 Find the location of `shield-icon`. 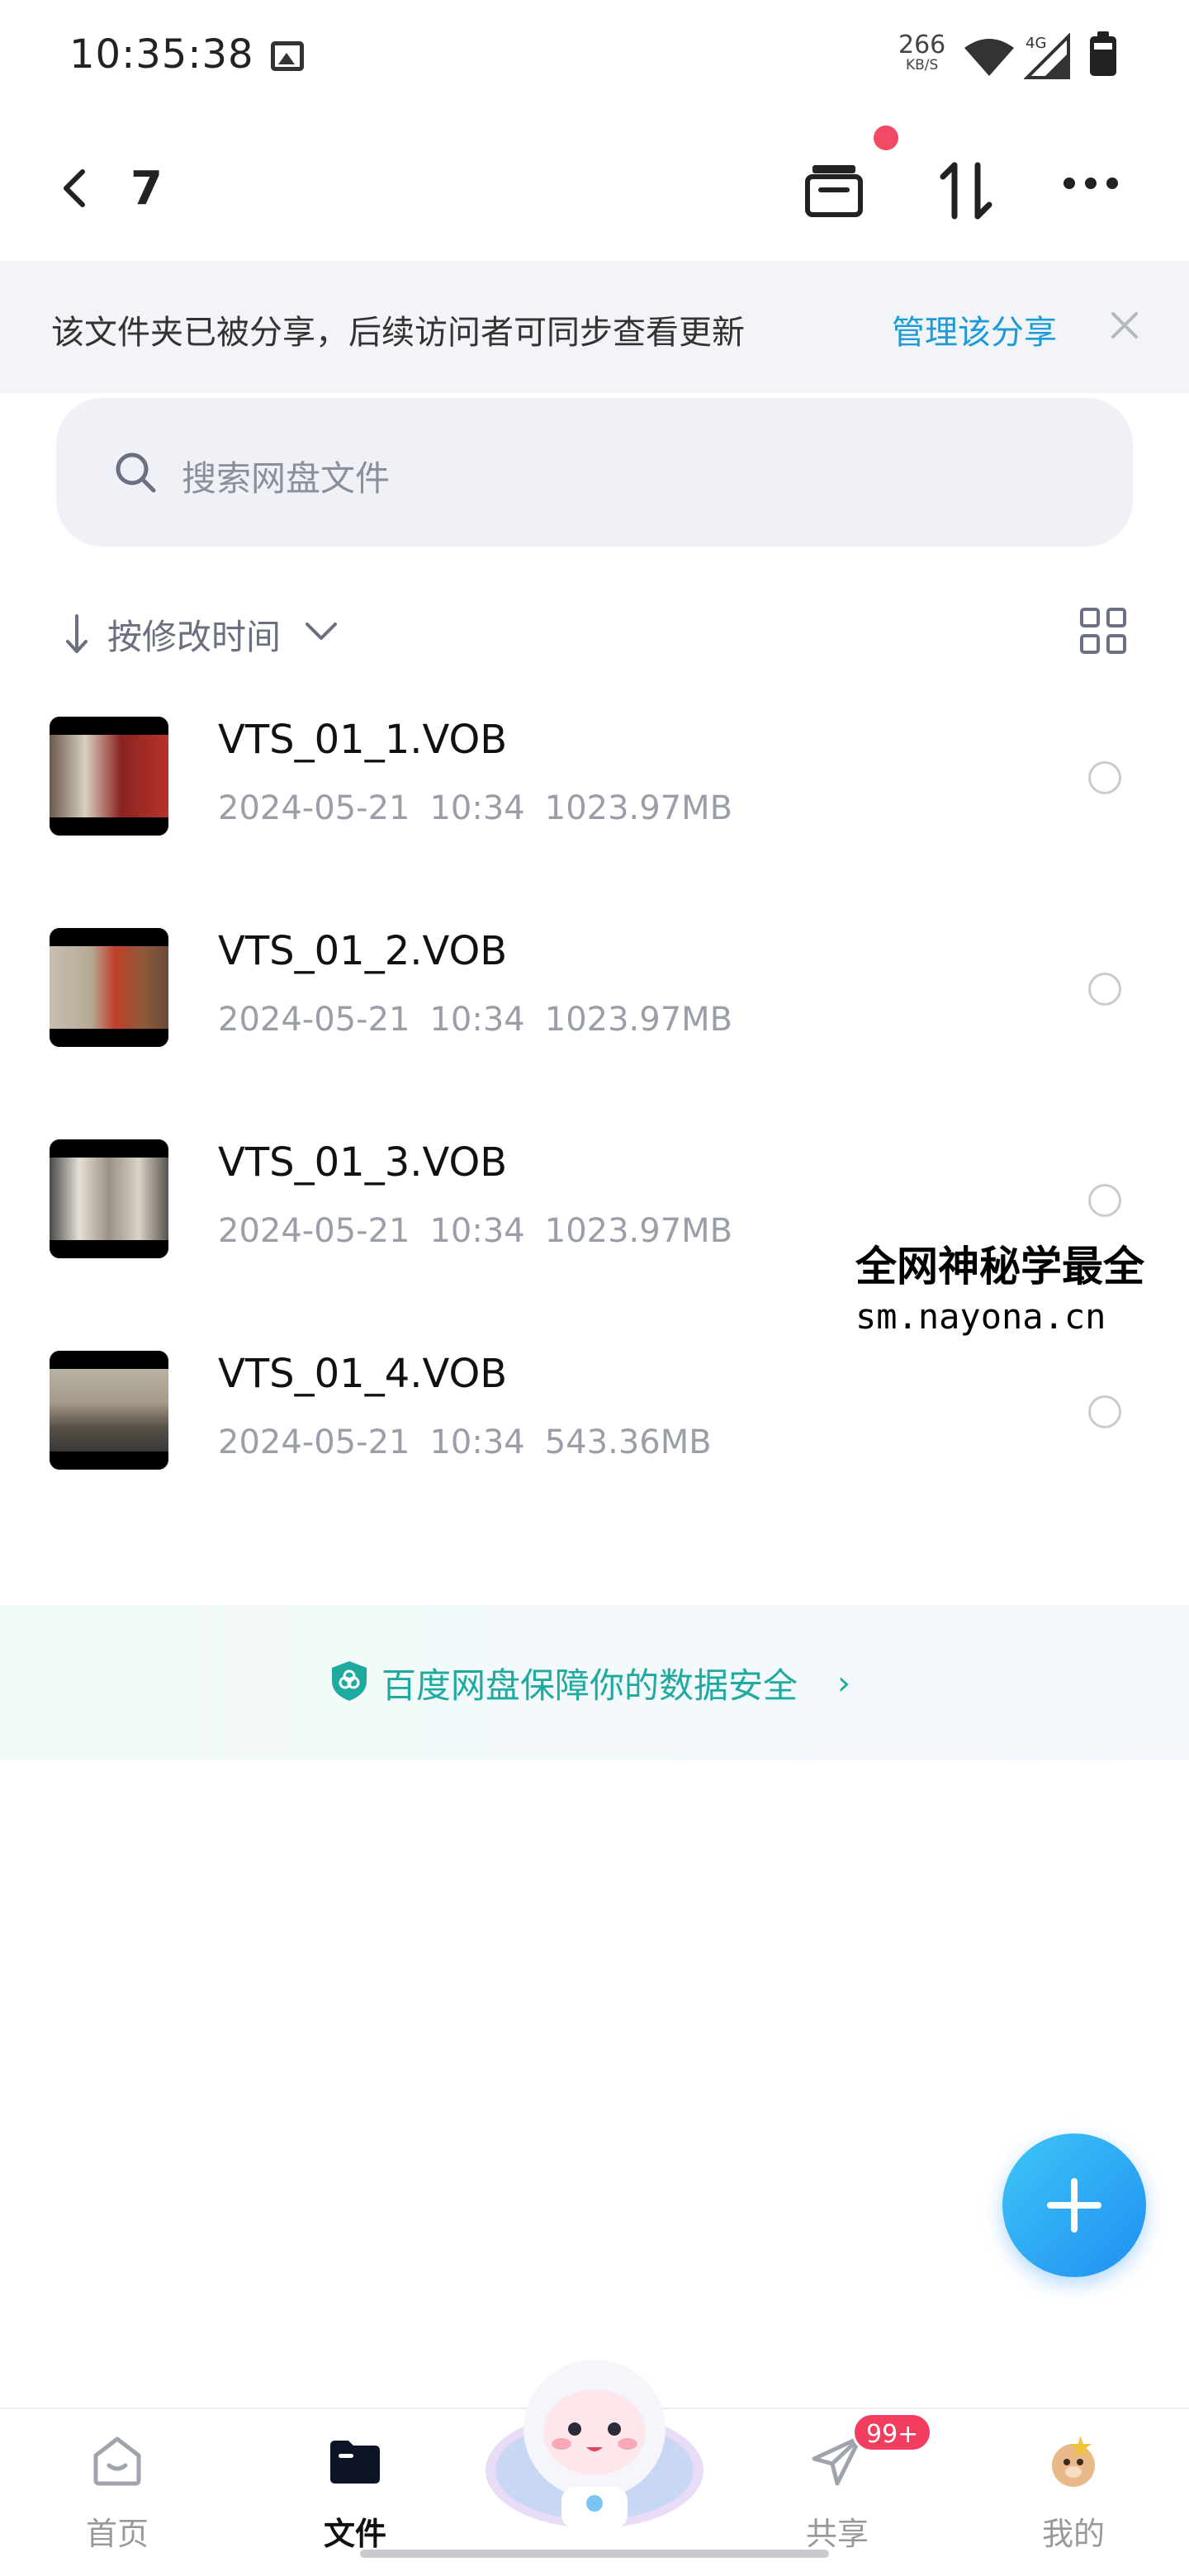

shield-icon is located at coordinates (349, 1681).